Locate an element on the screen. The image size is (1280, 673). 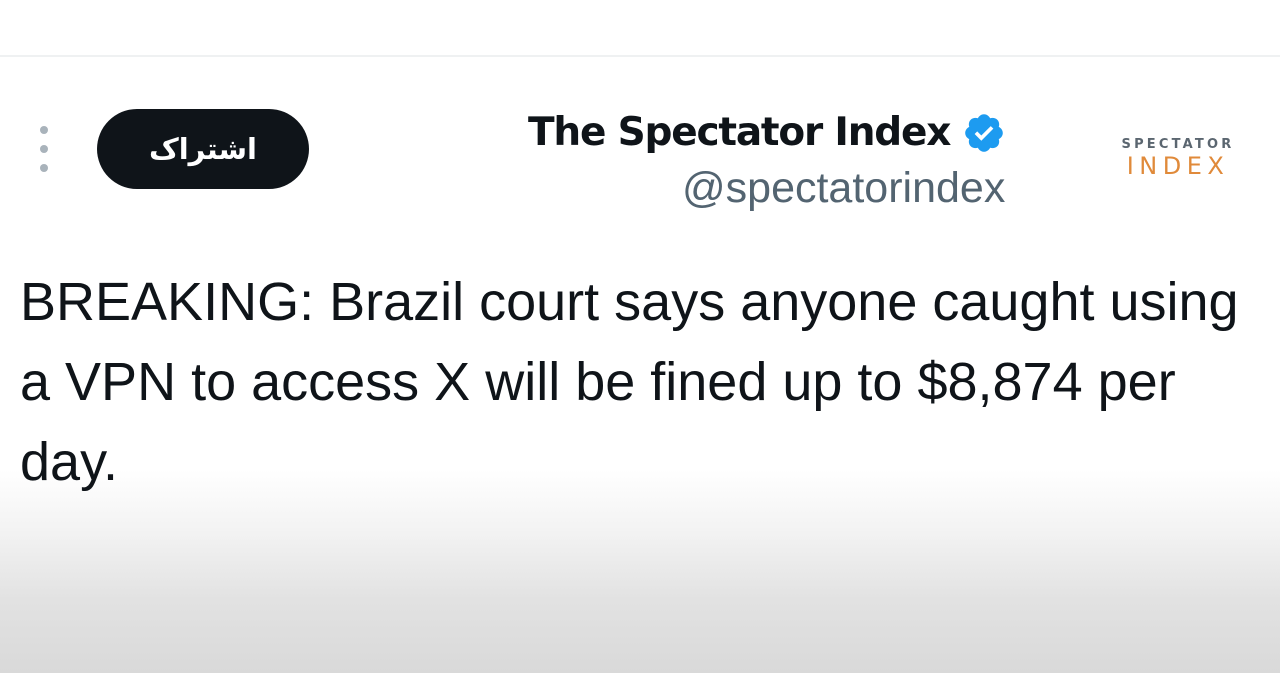
logo-line-2: INDEX is located at coordinates (1178, 166).